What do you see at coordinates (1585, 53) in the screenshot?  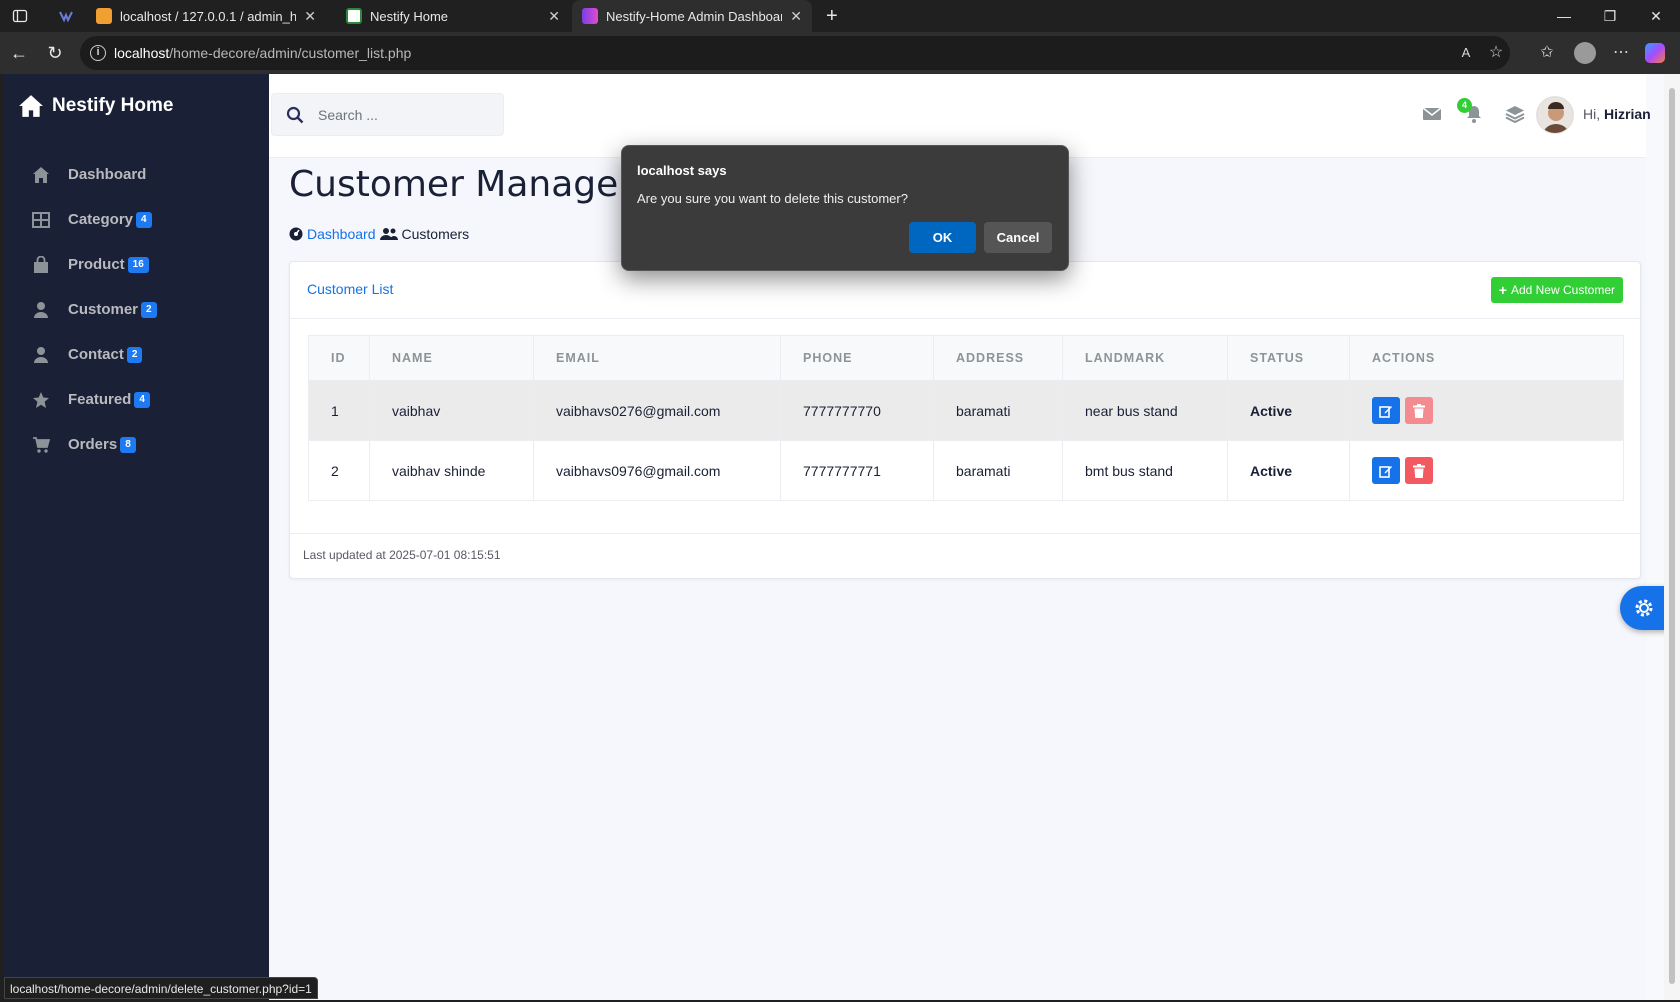 I see `profile-icon` at bounding box center [1585, 53].